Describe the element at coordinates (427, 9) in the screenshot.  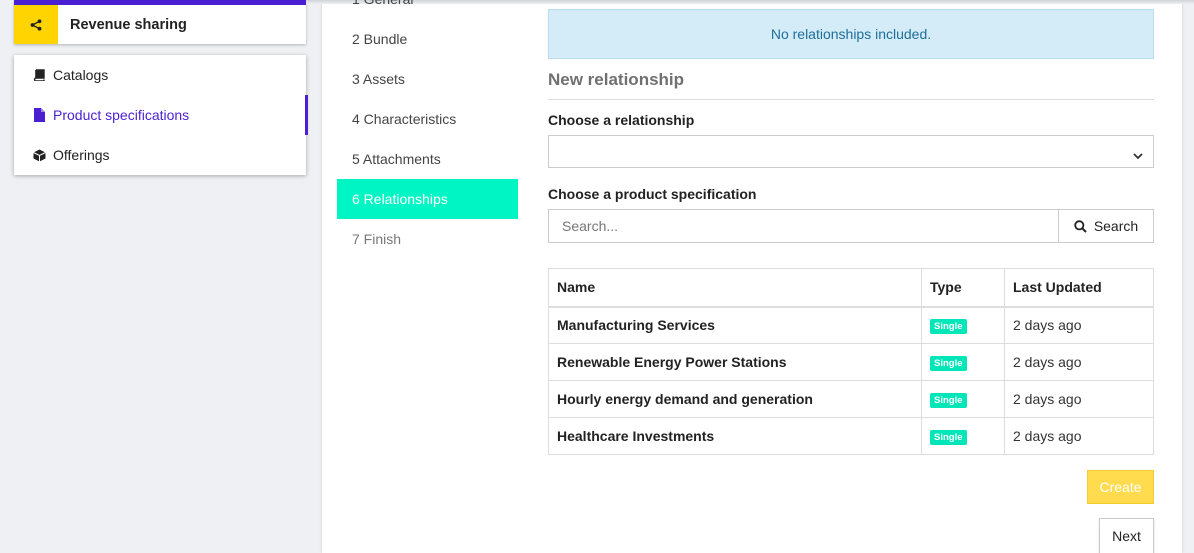
I see `step-general: 1 General` at that location.